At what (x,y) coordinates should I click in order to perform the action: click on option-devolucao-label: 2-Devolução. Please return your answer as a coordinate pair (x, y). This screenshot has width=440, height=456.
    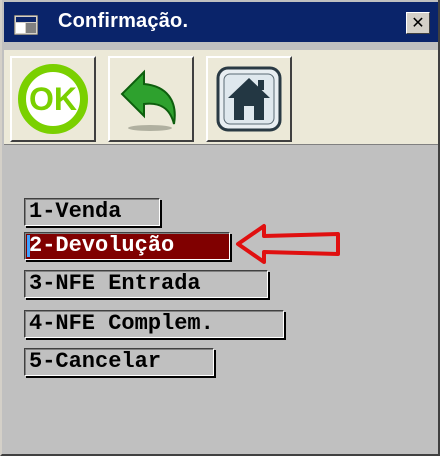
    Looking at the image, I should click on (102, 245).